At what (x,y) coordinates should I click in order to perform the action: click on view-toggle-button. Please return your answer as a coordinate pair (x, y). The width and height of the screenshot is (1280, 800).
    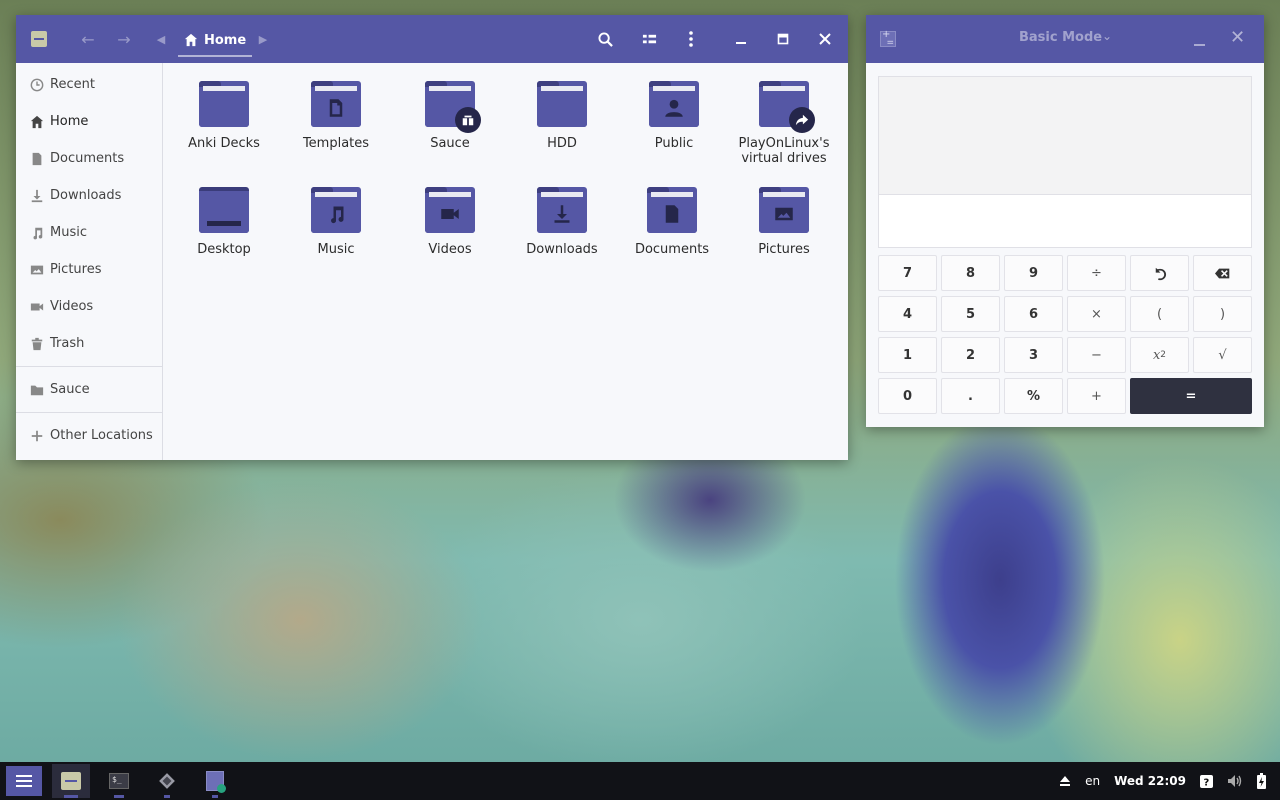
    Looking at the image, I should click on (649, 39).